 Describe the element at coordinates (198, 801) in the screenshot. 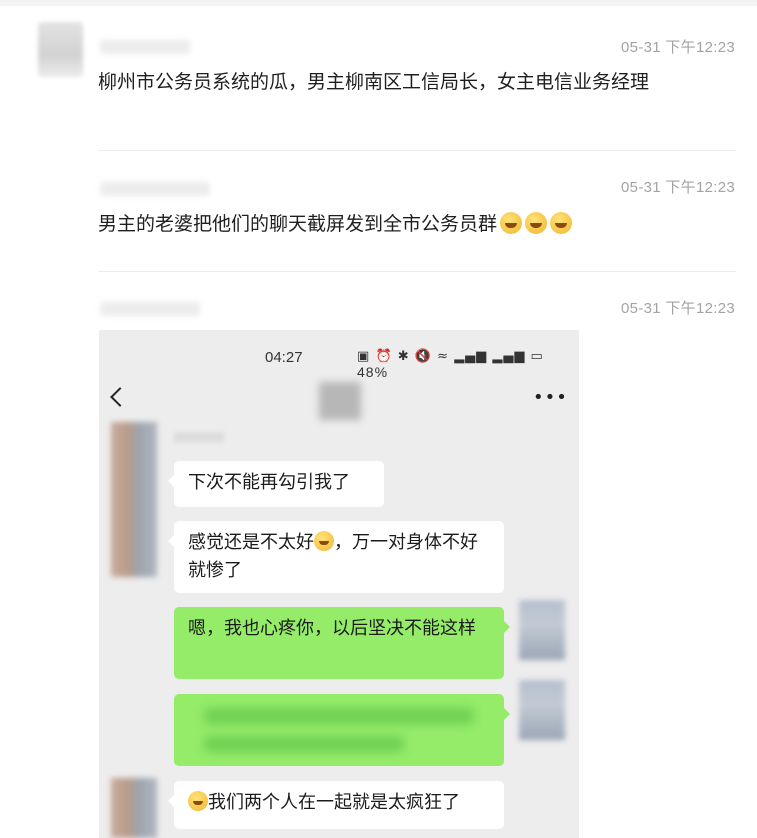

I see `smile-emoji` at that location.